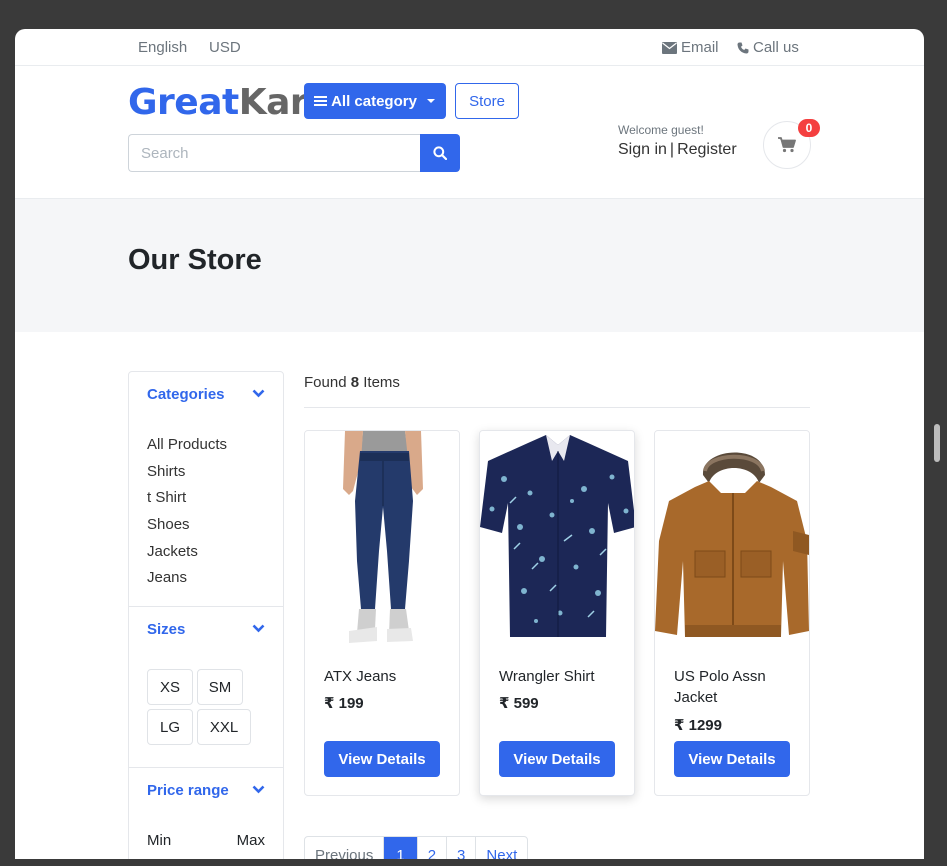  Describe the element at coordinates (386, 676) in the screenshot. I see `product-name: ATX Jeans` at that location.